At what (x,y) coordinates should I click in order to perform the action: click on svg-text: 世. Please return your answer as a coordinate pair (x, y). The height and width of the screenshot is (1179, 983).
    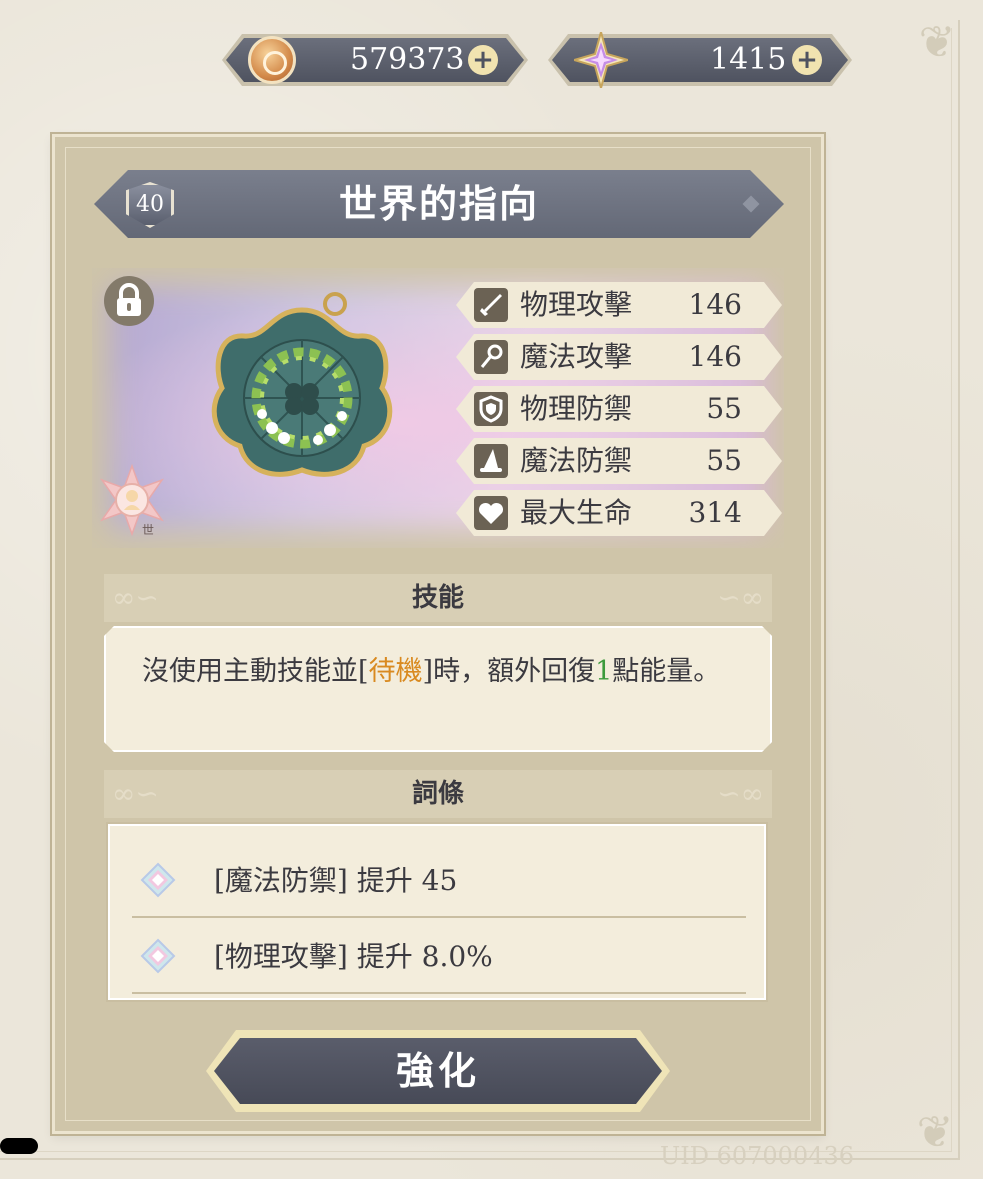
    Looking at the image, I should click on (148, 530).